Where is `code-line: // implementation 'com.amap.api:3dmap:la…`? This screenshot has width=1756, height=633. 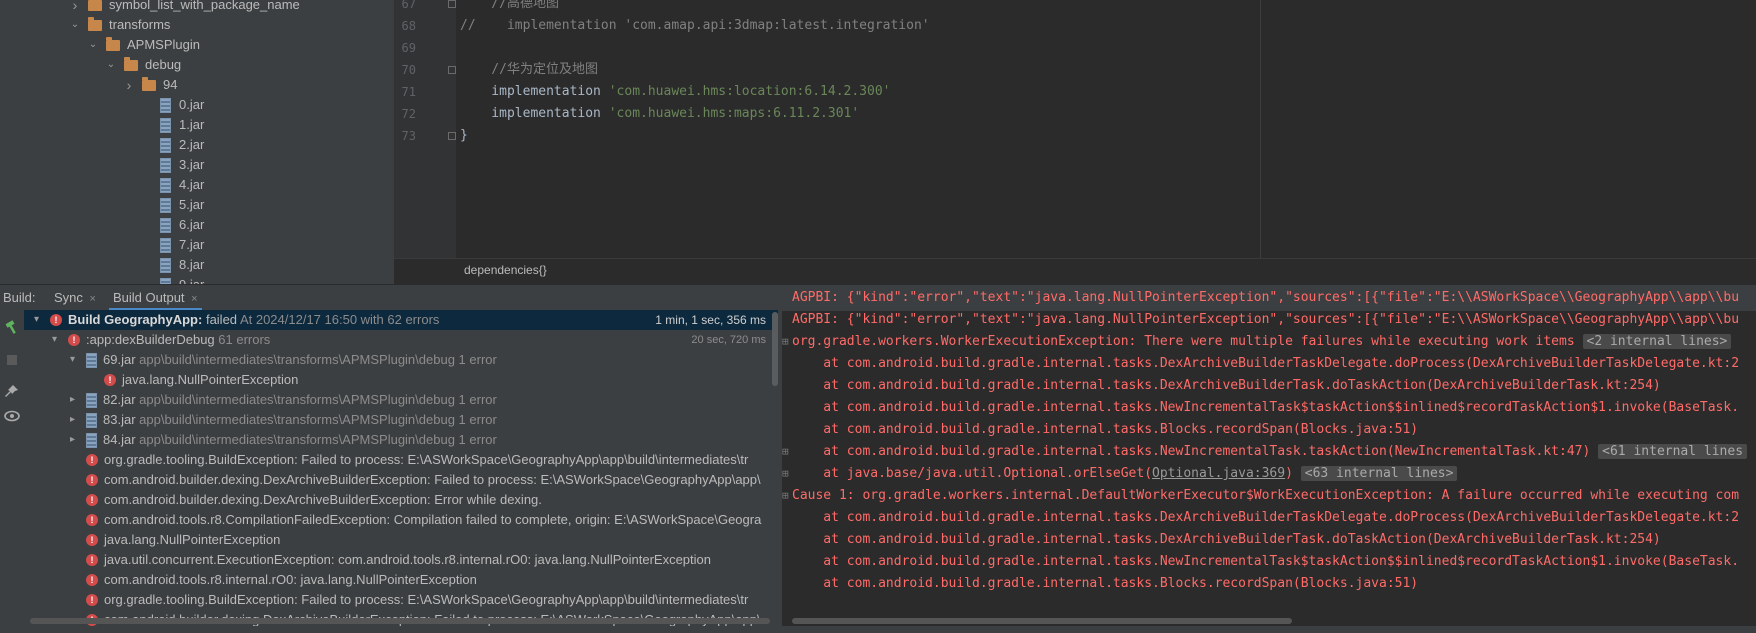
code-line: // implementation 'com.amap.api:3dmap:la… is located at coordinates (695, 26).